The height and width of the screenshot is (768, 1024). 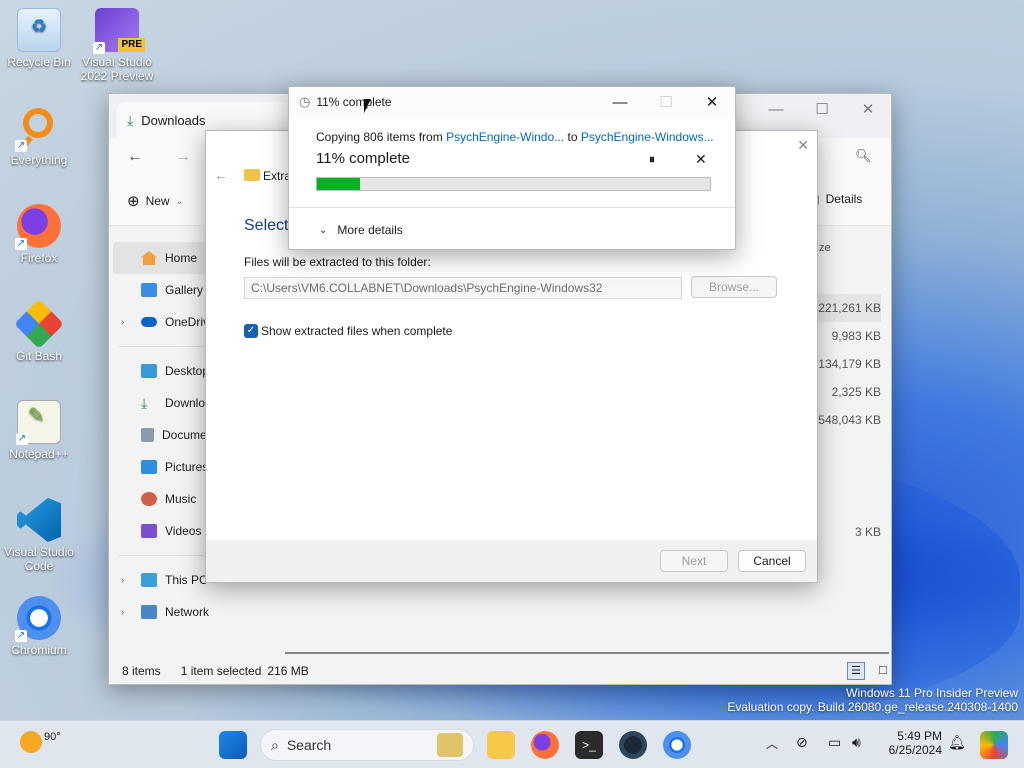 What do you see at coordinates (694, 561) in the screenshot?
I see `next-button: Next` at bounding box center [694, 561].